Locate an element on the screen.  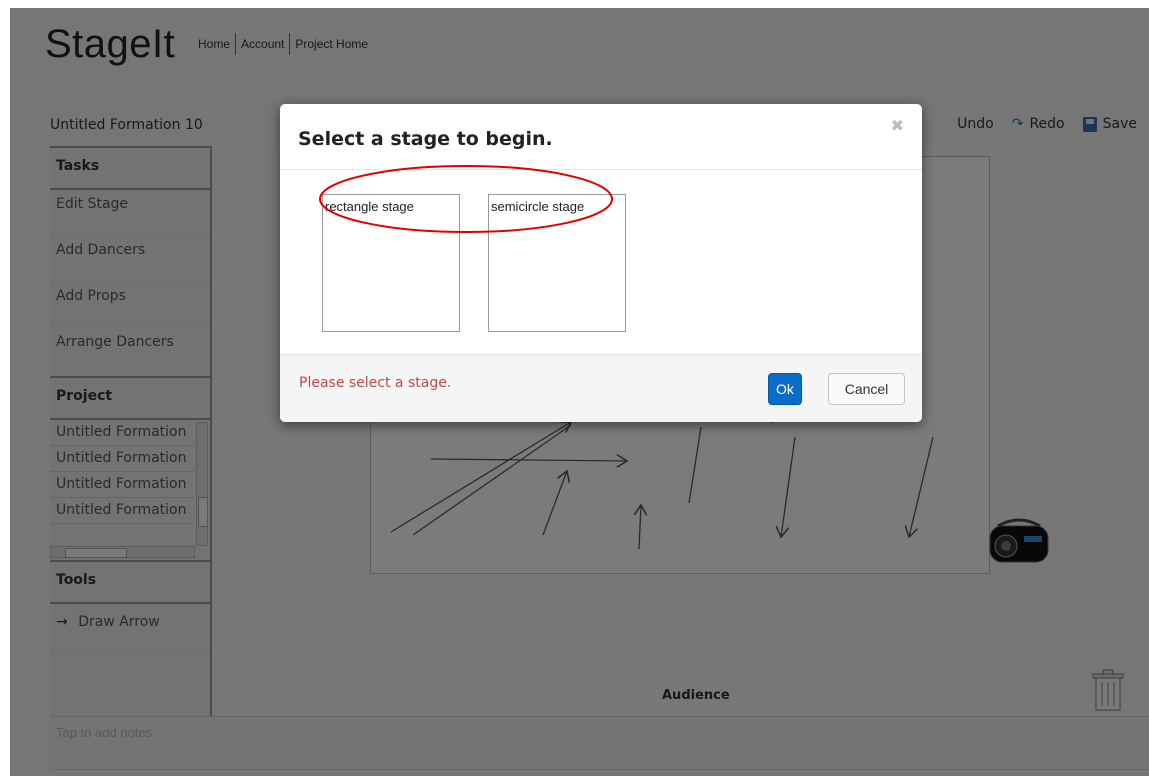
stage-option-rectangle: rectangle stage is located at coordinates (391, 263).